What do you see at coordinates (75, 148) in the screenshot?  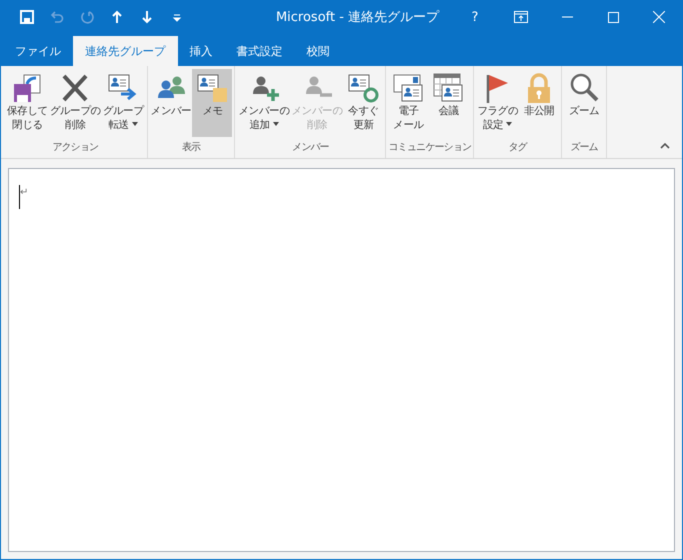 I see `group-label: アクション` at bounding box center [75, 148].